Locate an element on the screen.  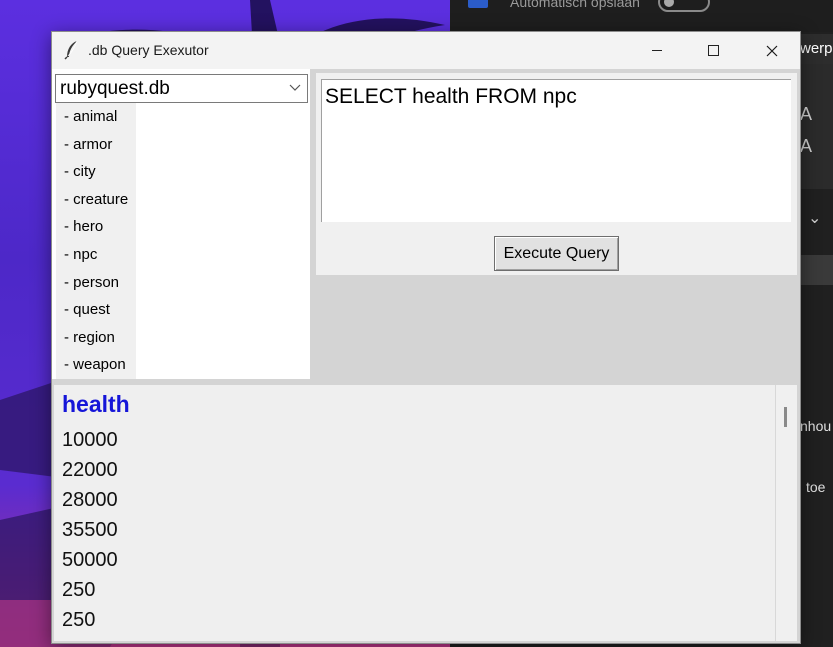
database-select: rubyquest.db is located at coordinates (181, 88).